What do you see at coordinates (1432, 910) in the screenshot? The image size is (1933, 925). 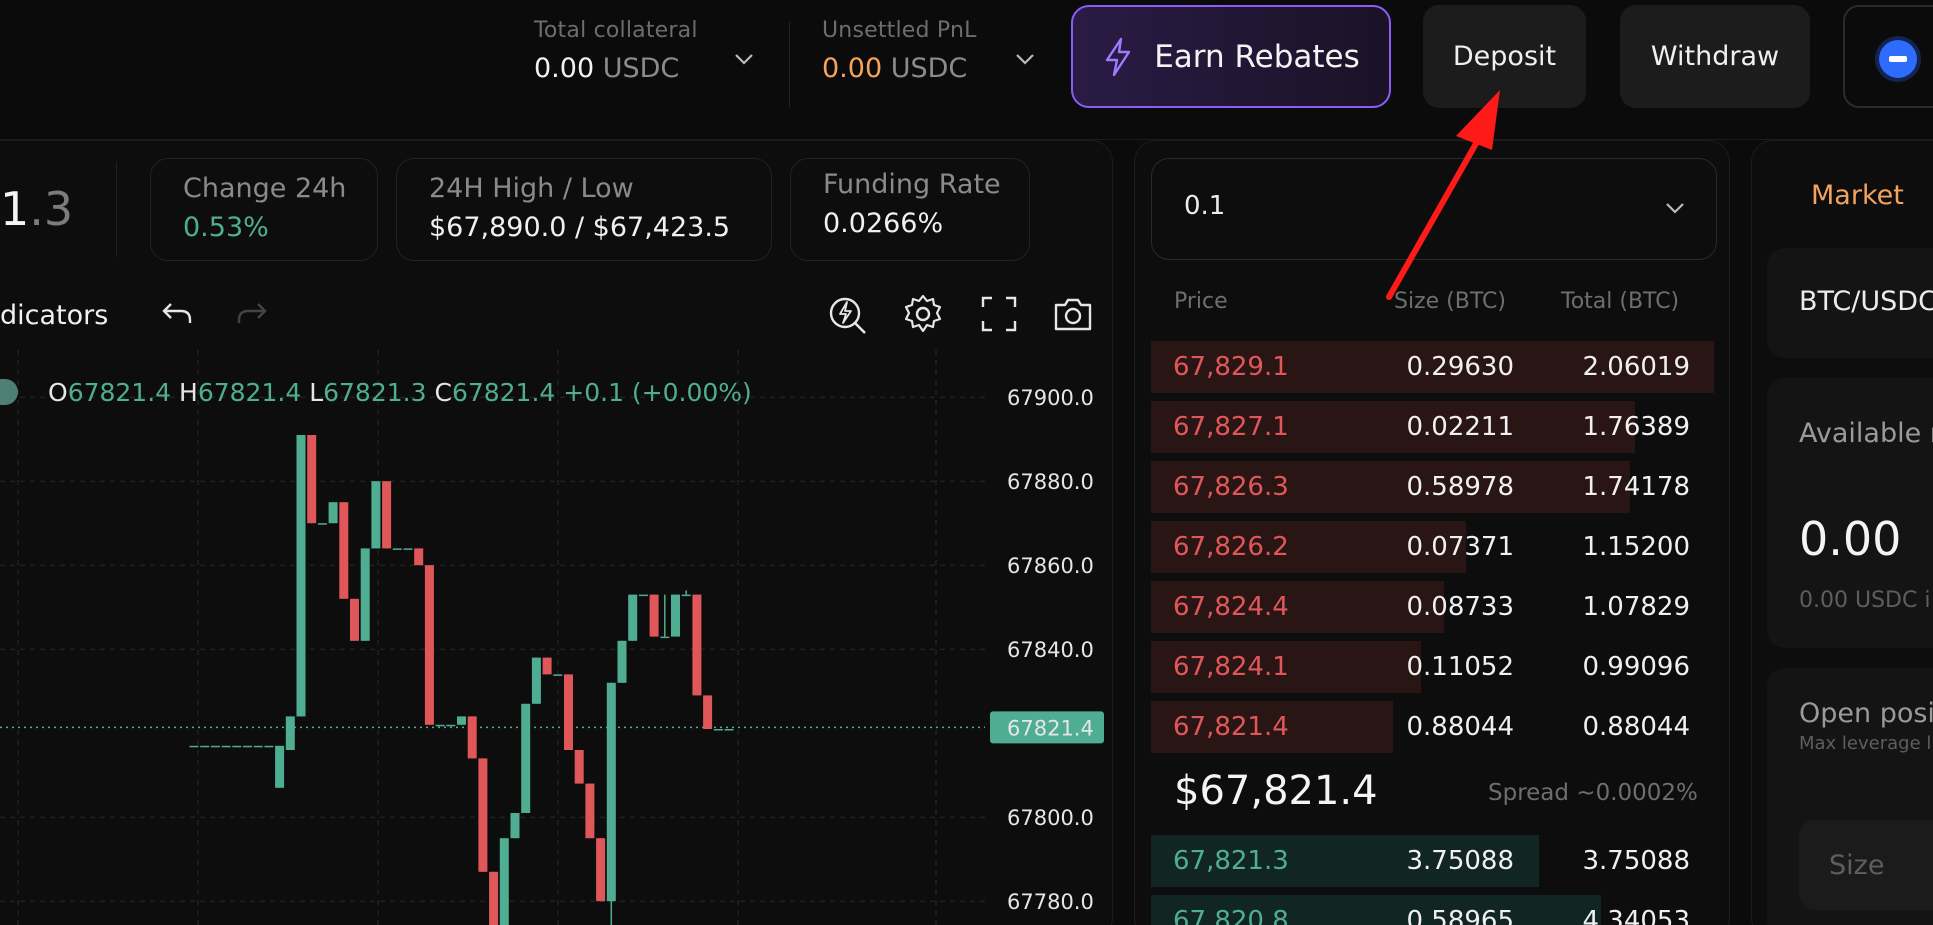 I see `bid-row: 67,820.8 0.58965 4.34053` at bounding box center [1432, 910].